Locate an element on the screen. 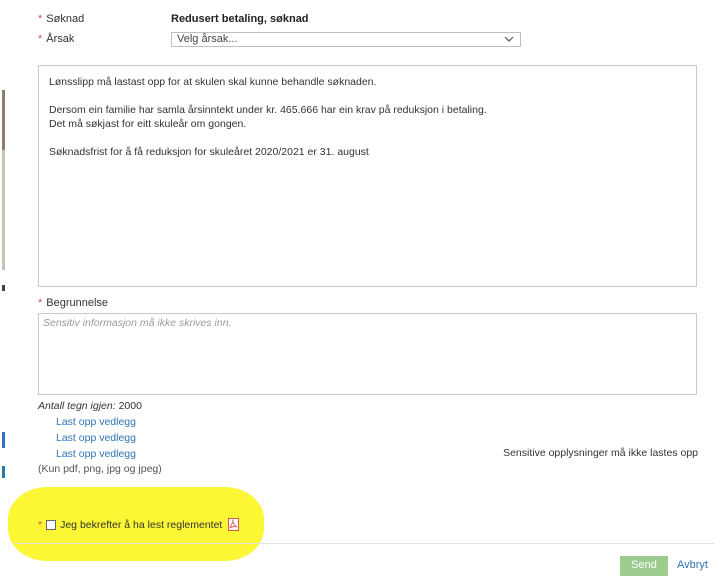 The width and height of the screenshot is (714, 576). confirm-label: Jeg bekrefter å ha lest reglementet is located at coordinates (141, 525).